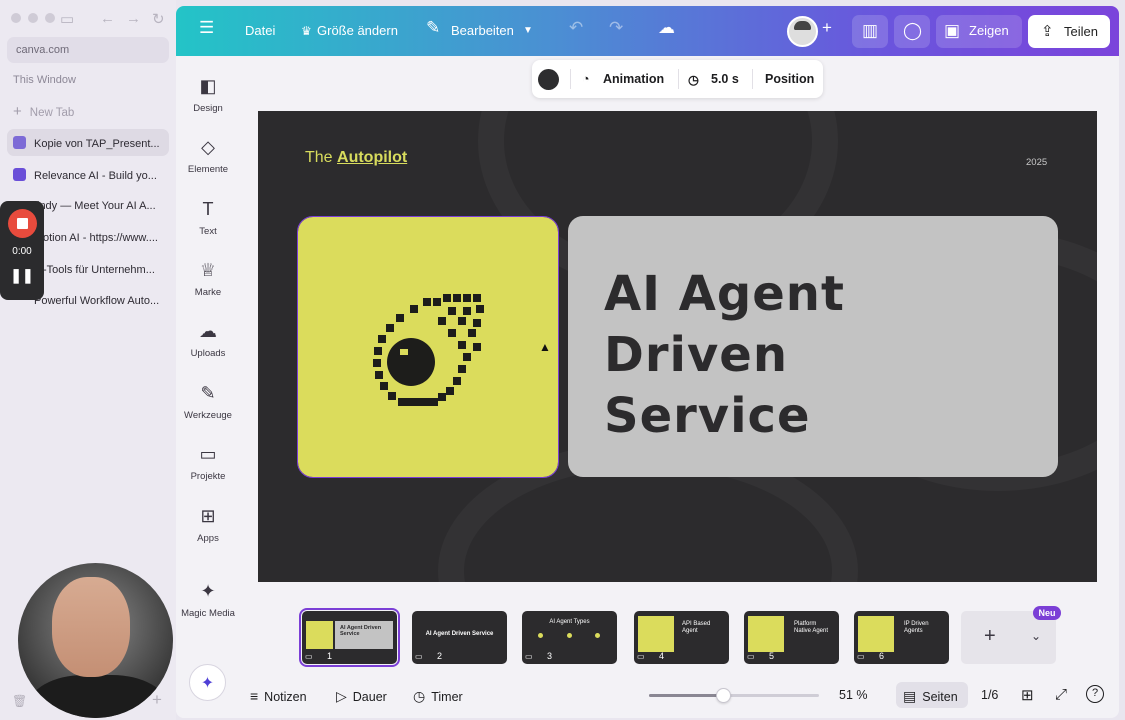 The image size is (1125, 720). What do you see at coordinates (725, 79) in the screenshot?
I see `duration-button: 5.0 s` at bounding box center [725, 79].